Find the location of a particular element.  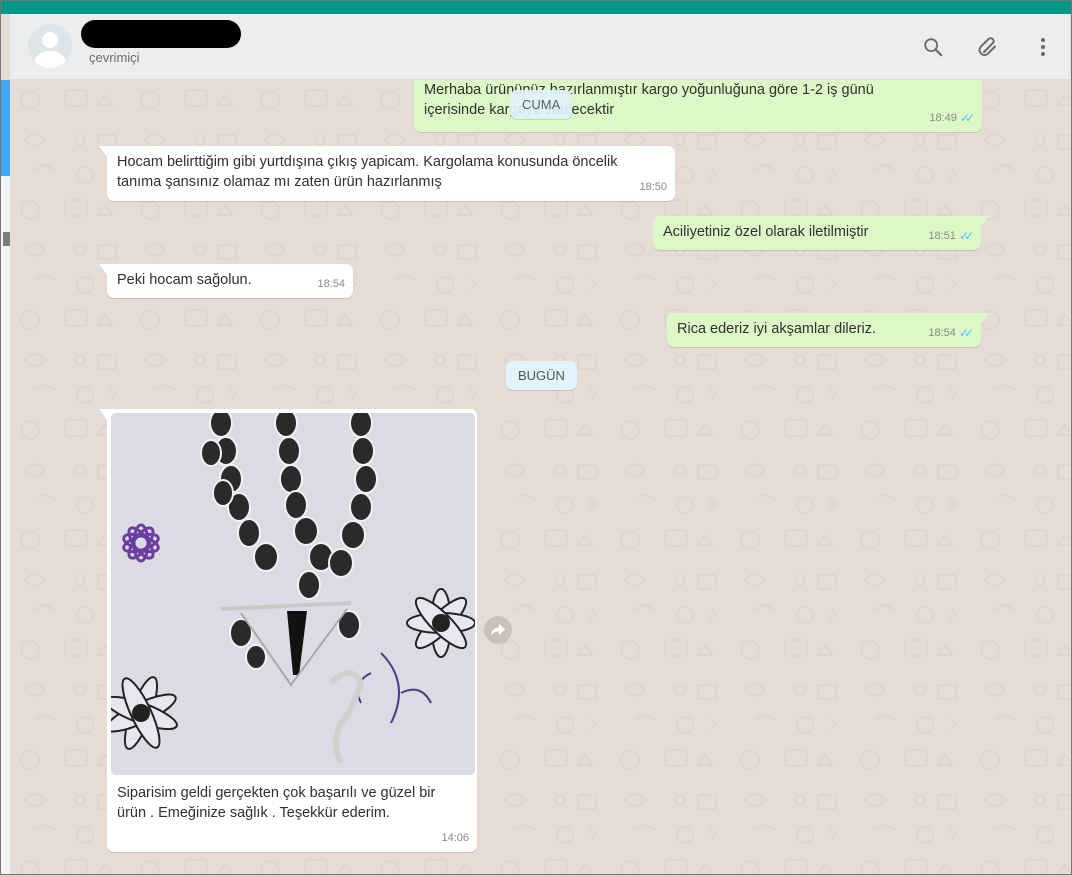

photo-prayer-beads is located at coordinates (293, 594).